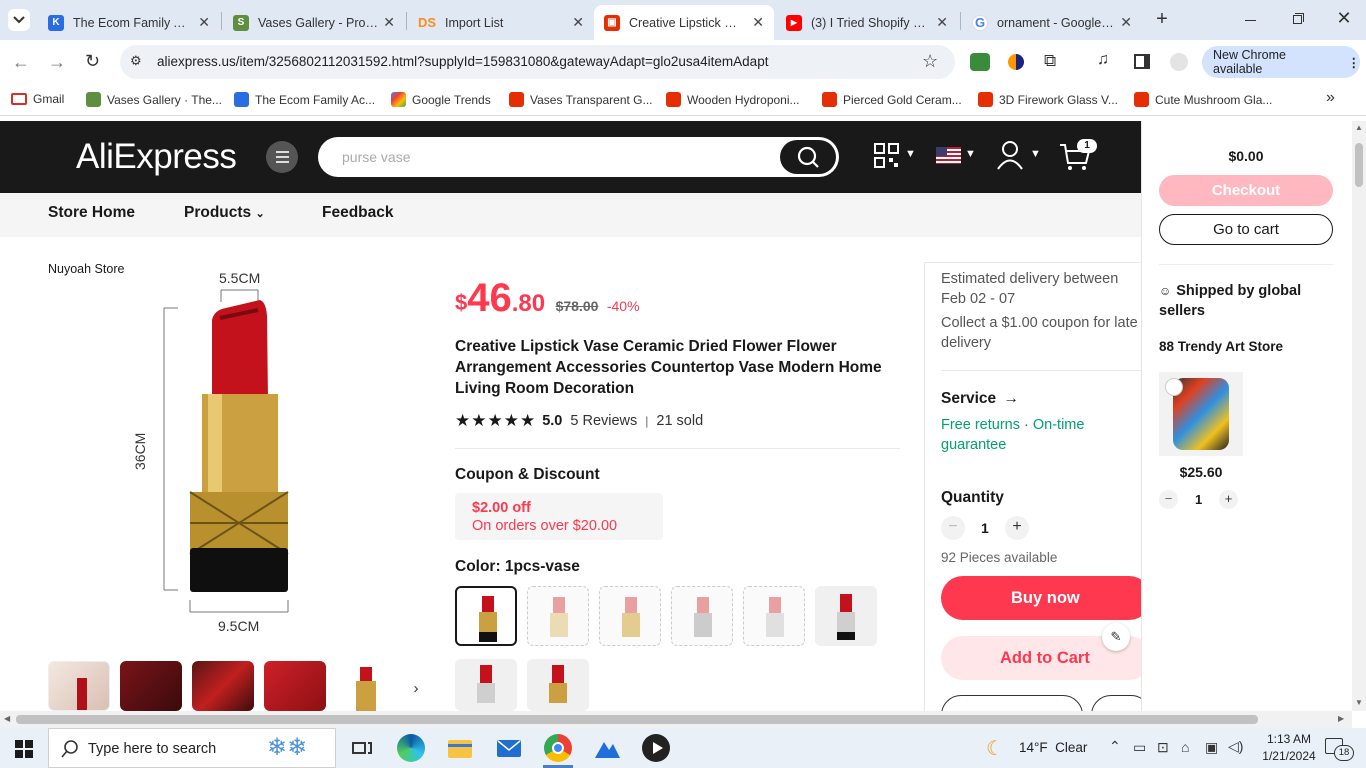 This screenshot has width=1366, height=768. What do you see at coordinates (1012, 703) in the screenshot?
I see `share-button` at bounding box center [1012, 703].